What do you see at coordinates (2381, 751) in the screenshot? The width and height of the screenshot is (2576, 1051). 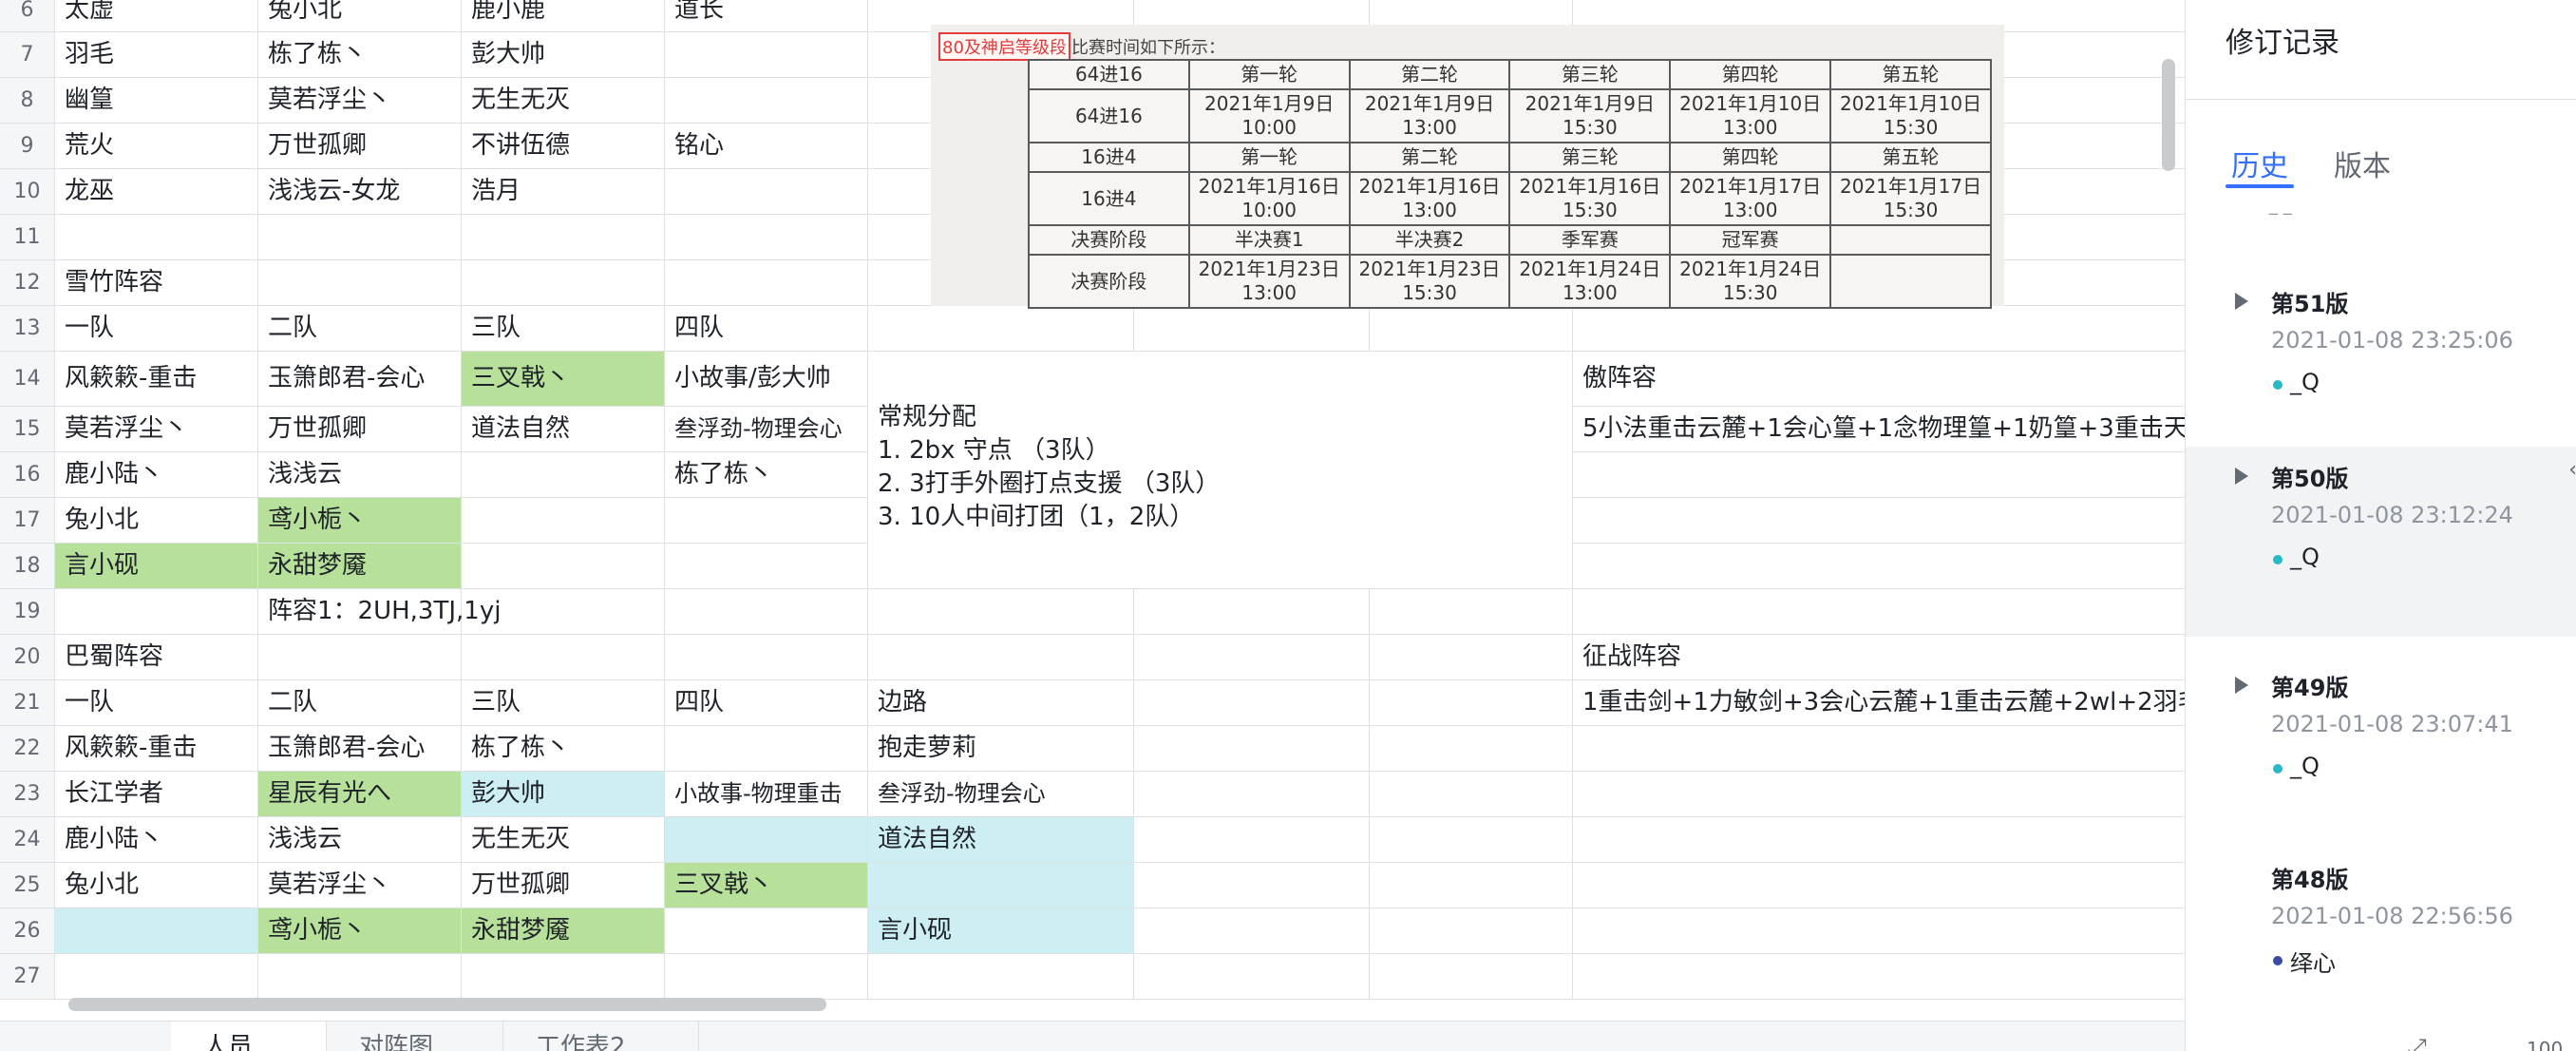 I see `version-item: 第49版 2021-01-08 23:07:41 _Q` at bounding box center [2381, 751].